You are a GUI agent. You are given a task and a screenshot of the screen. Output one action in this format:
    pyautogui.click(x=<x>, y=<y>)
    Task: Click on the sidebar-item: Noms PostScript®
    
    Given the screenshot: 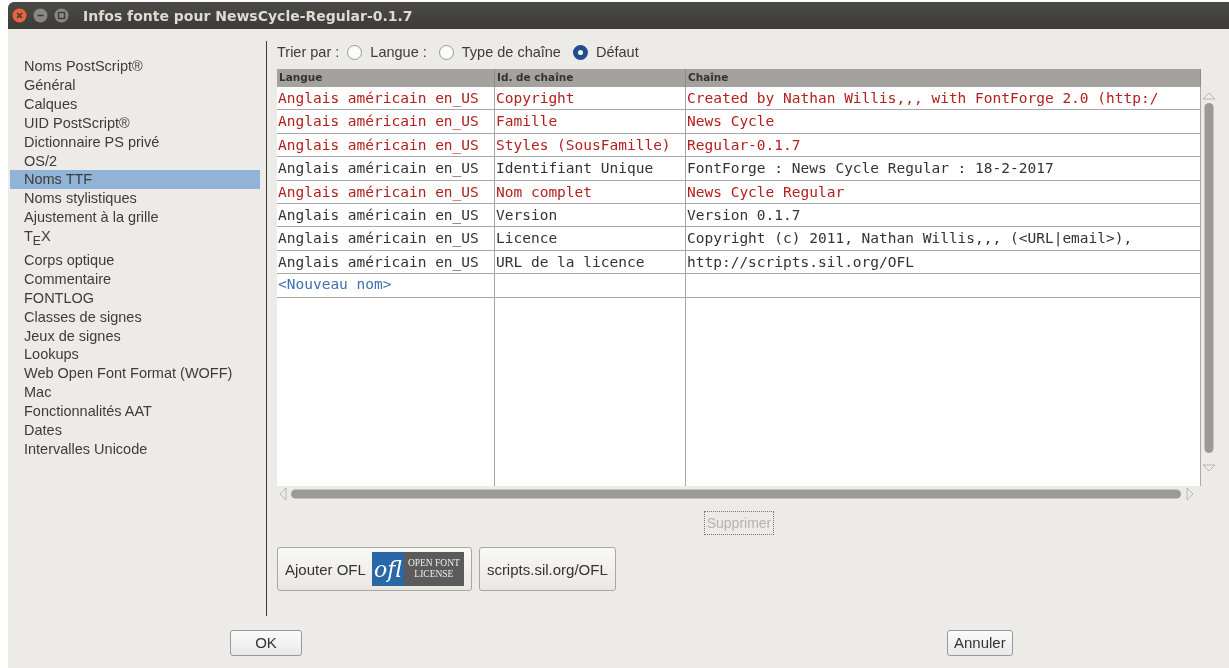 What is the action you would take?
    pyautogui.click(x=135, y=66)
    